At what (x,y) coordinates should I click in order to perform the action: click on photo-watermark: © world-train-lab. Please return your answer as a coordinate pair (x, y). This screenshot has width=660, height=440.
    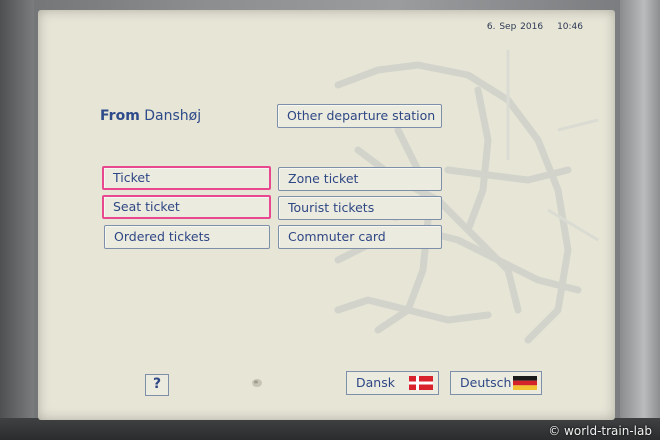
    Looking at the image, I should click on (600, 431).